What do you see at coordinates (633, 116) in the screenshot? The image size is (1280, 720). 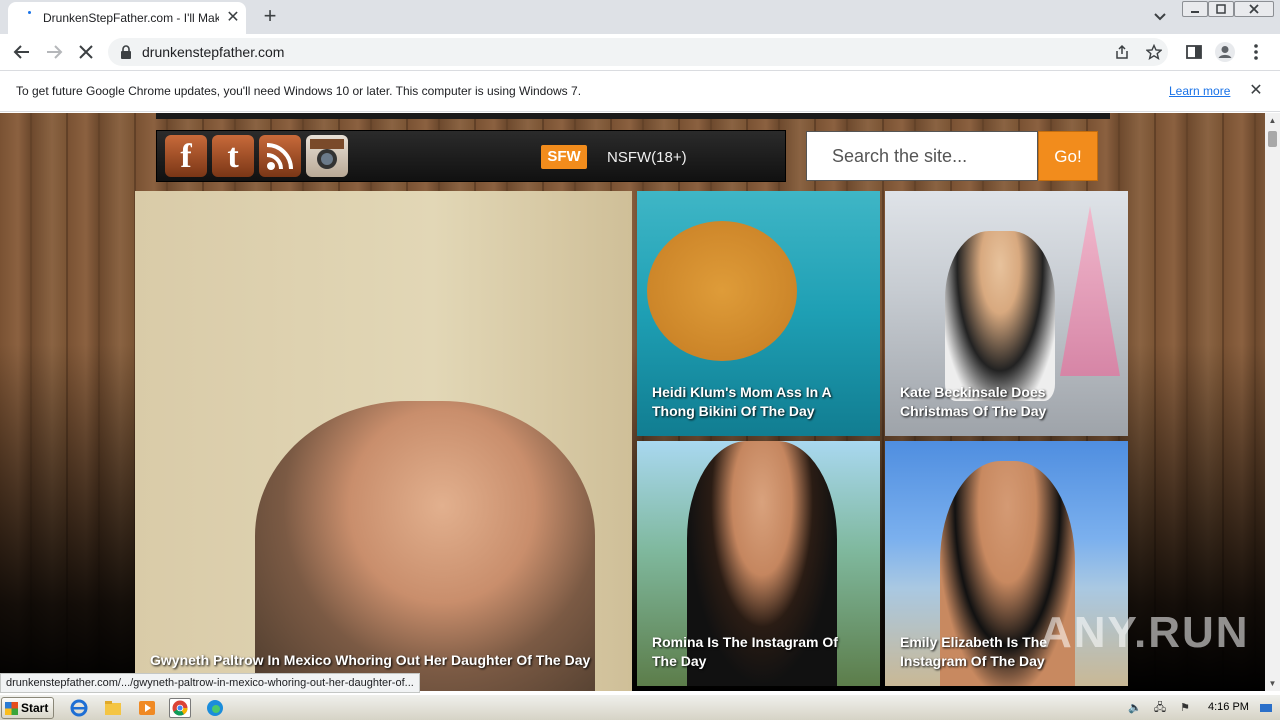 I see `header-strip` at bounding box center [633, 116].